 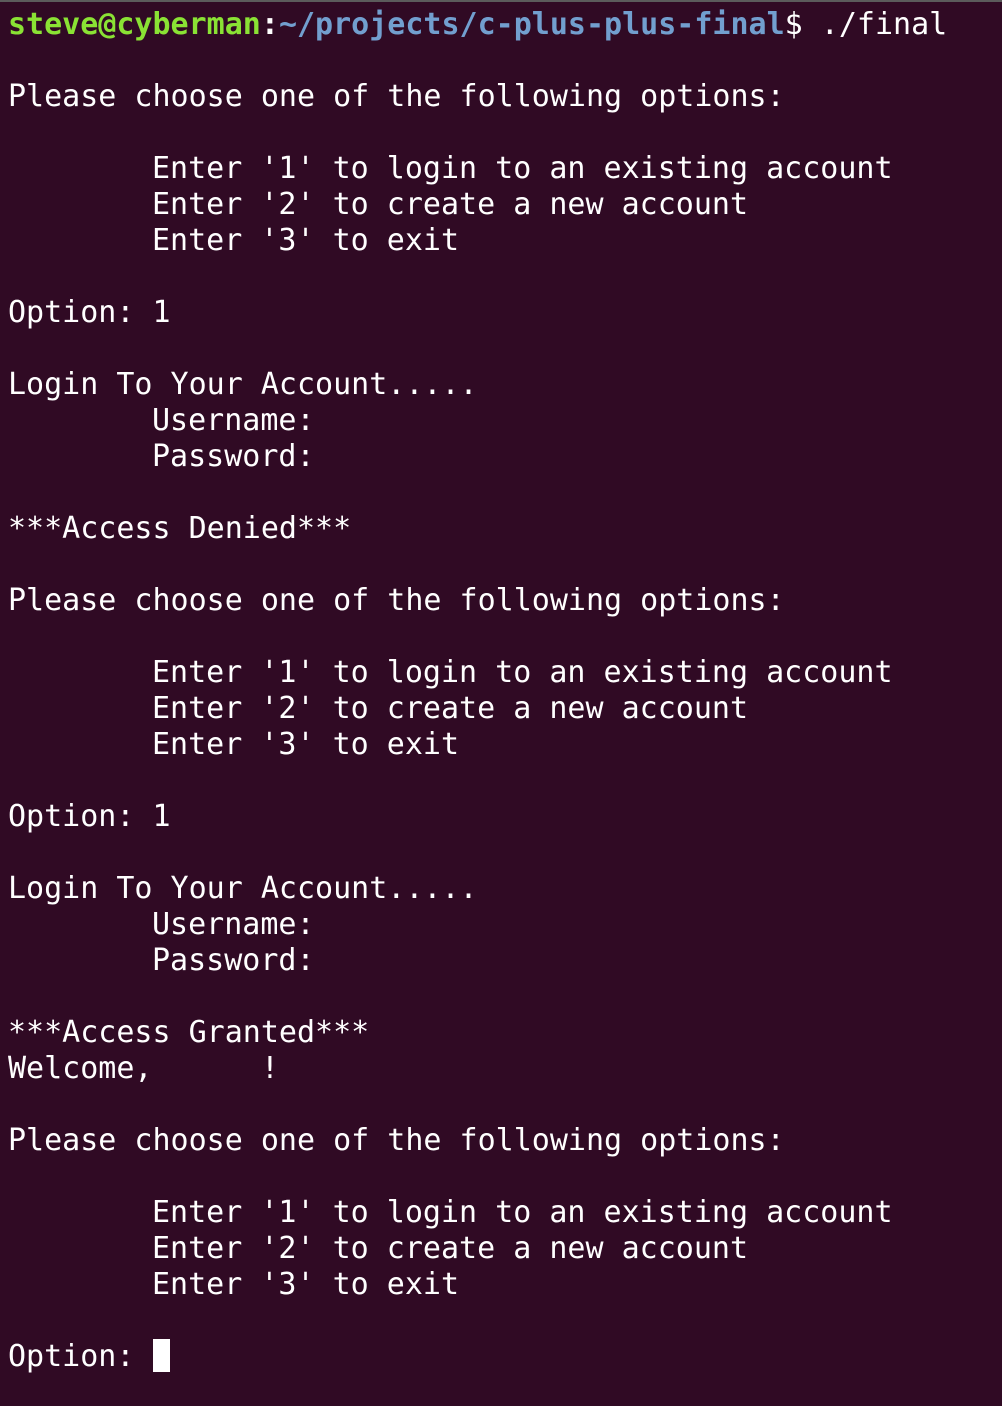 I want to click on welcome-message: Welcome, !, so click(x=143, y=1068).